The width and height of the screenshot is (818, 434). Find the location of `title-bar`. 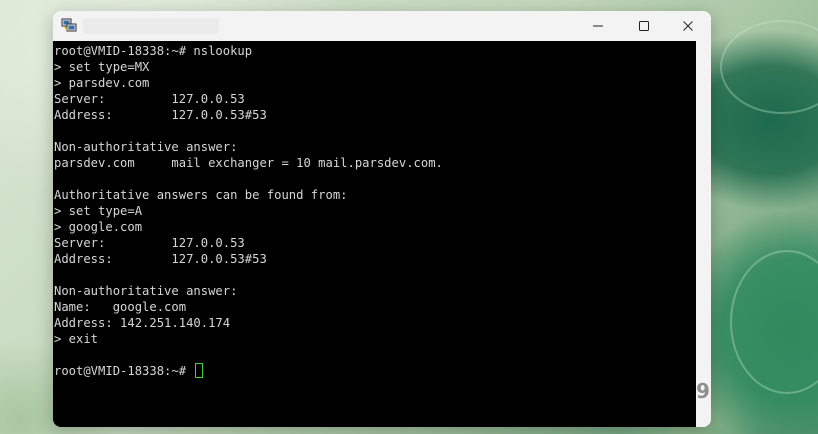

title-bar is located at coordinates (382, 26).